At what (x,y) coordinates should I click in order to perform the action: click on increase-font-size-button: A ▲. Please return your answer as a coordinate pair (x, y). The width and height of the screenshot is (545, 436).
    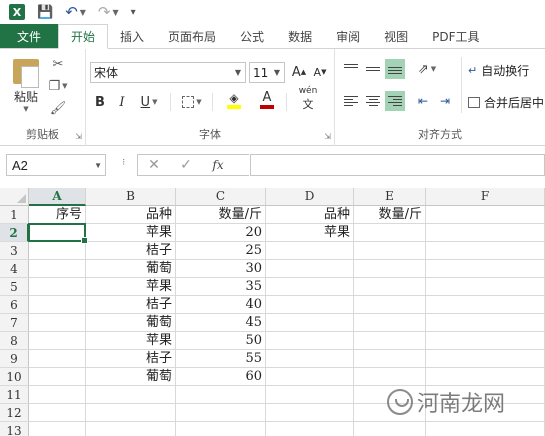
    Looking at the image, I should click on (299, 72).